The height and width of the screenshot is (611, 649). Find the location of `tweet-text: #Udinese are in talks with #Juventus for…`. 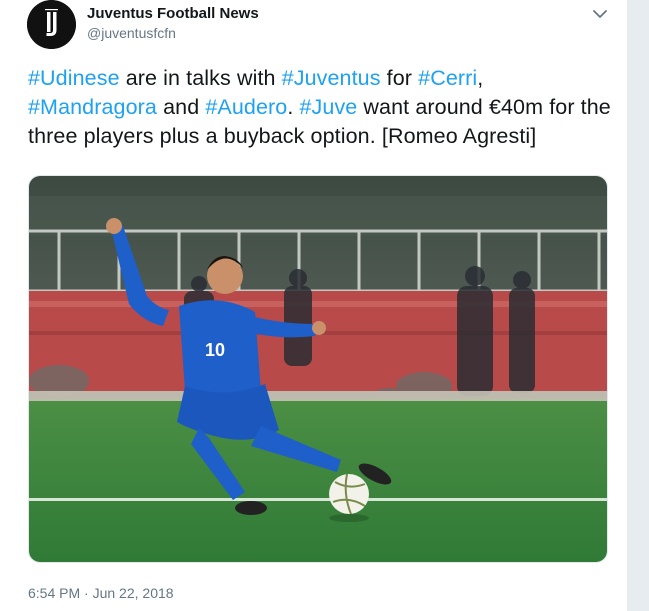

tweet-text: #Udinese are in talks with #Juventus for… is located at coordinates (320, 107).